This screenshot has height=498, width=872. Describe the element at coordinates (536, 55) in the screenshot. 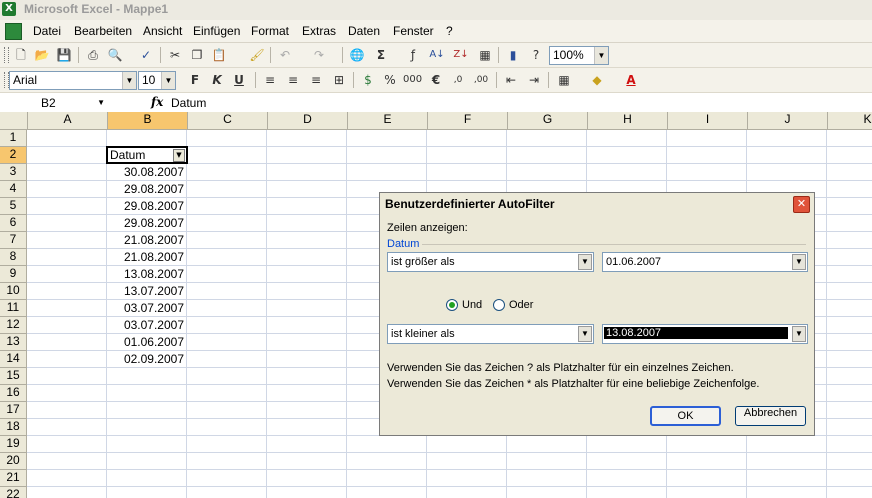

I see `help-icon: ?` at that location.